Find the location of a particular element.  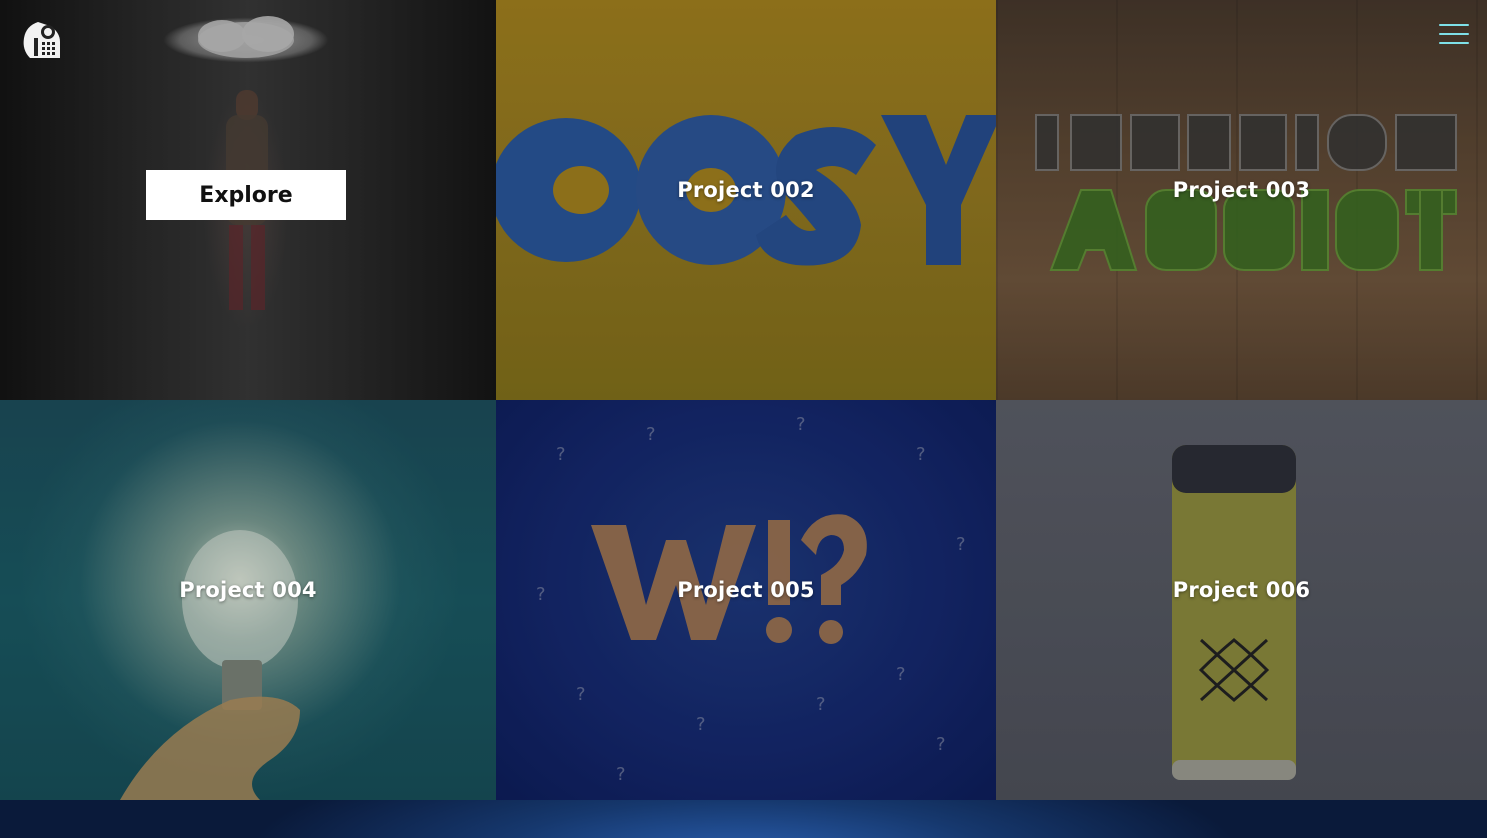

hamburger-menu-icon is located at coordinates (1454, 36).